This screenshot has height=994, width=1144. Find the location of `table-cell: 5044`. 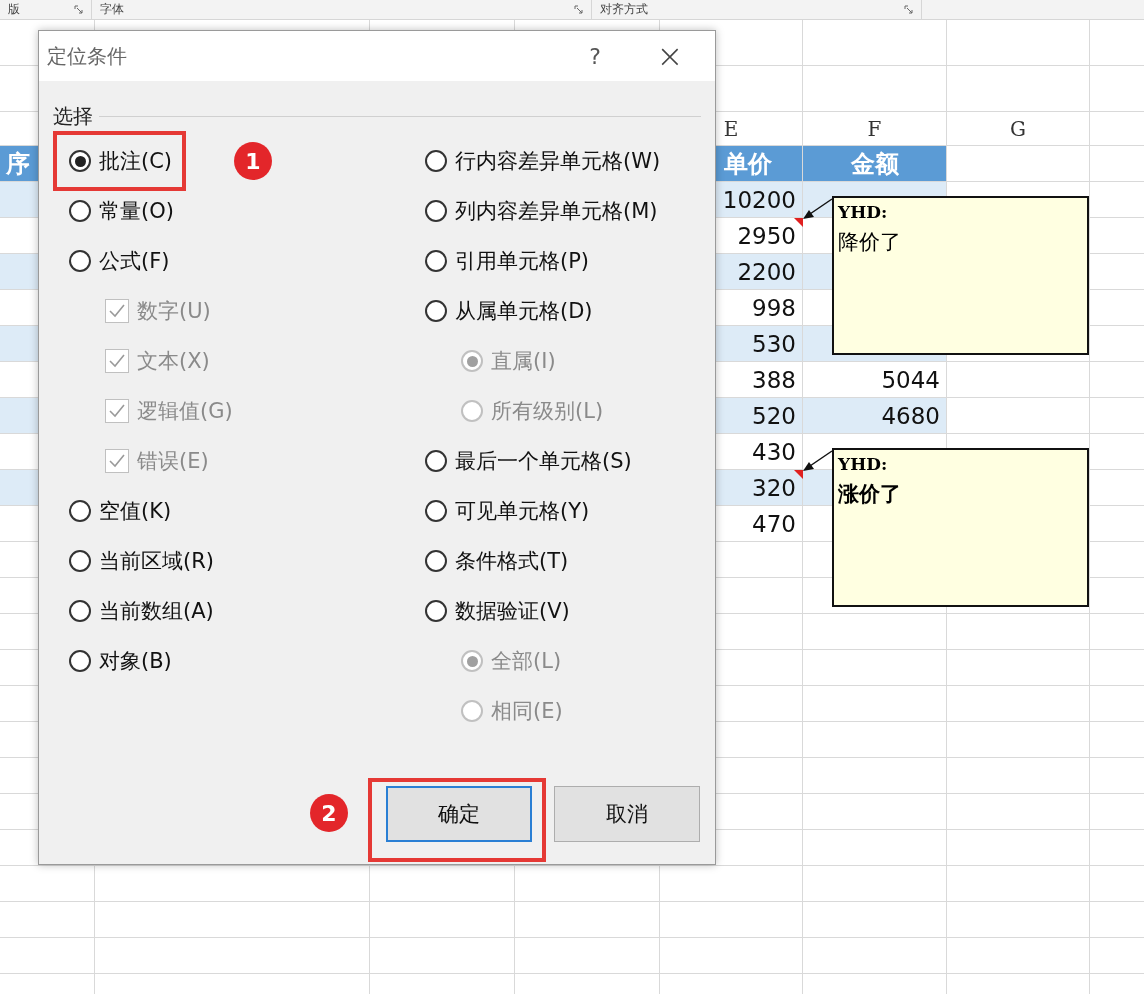

table-cell: 5044 is located at coordinates (875, 380).